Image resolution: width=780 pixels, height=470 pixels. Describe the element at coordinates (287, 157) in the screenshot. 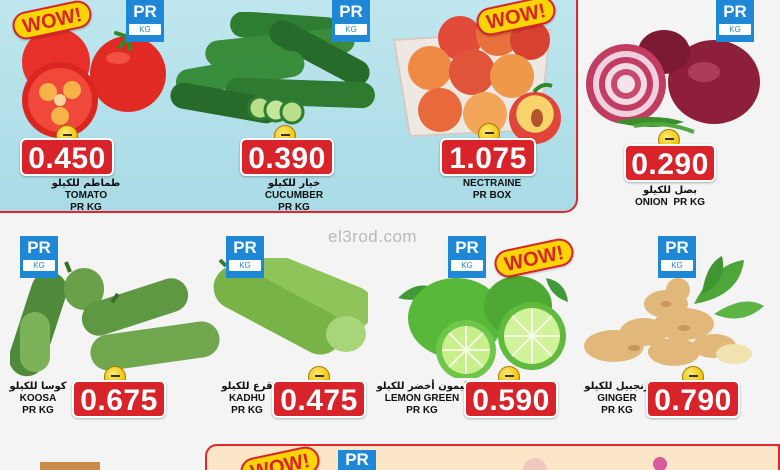

I see `cucumber-price: 0.390` at that location.